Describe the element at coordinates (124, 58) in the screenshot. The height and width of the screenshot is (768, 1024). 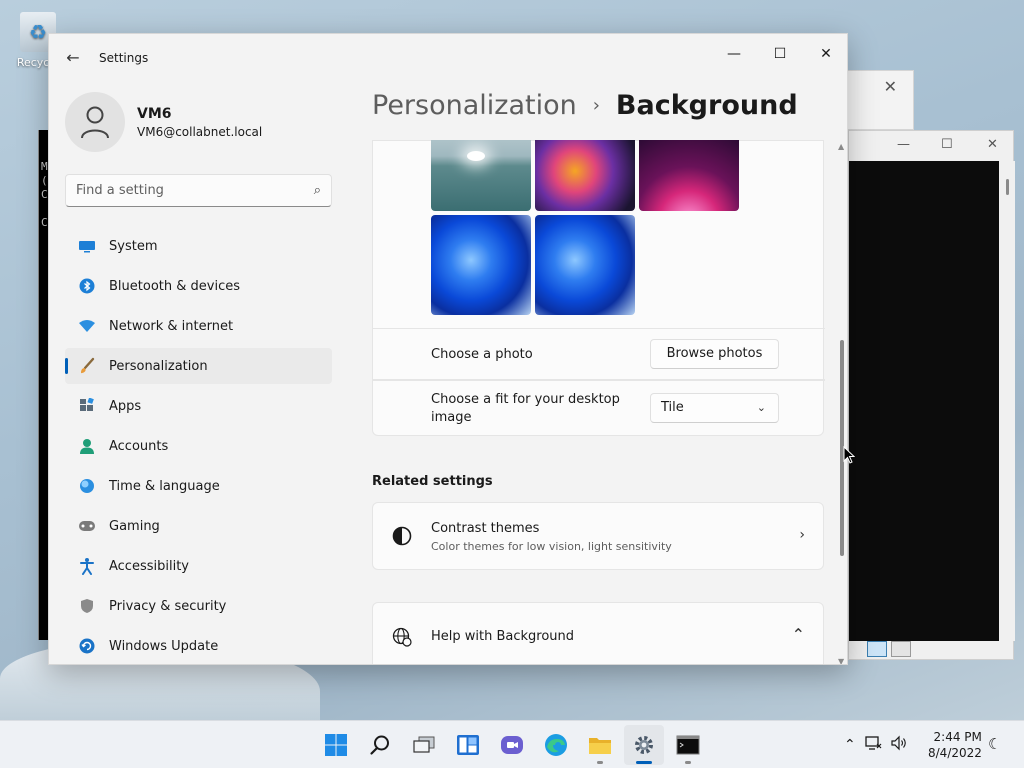
I see `app-title: Settings` at that location.